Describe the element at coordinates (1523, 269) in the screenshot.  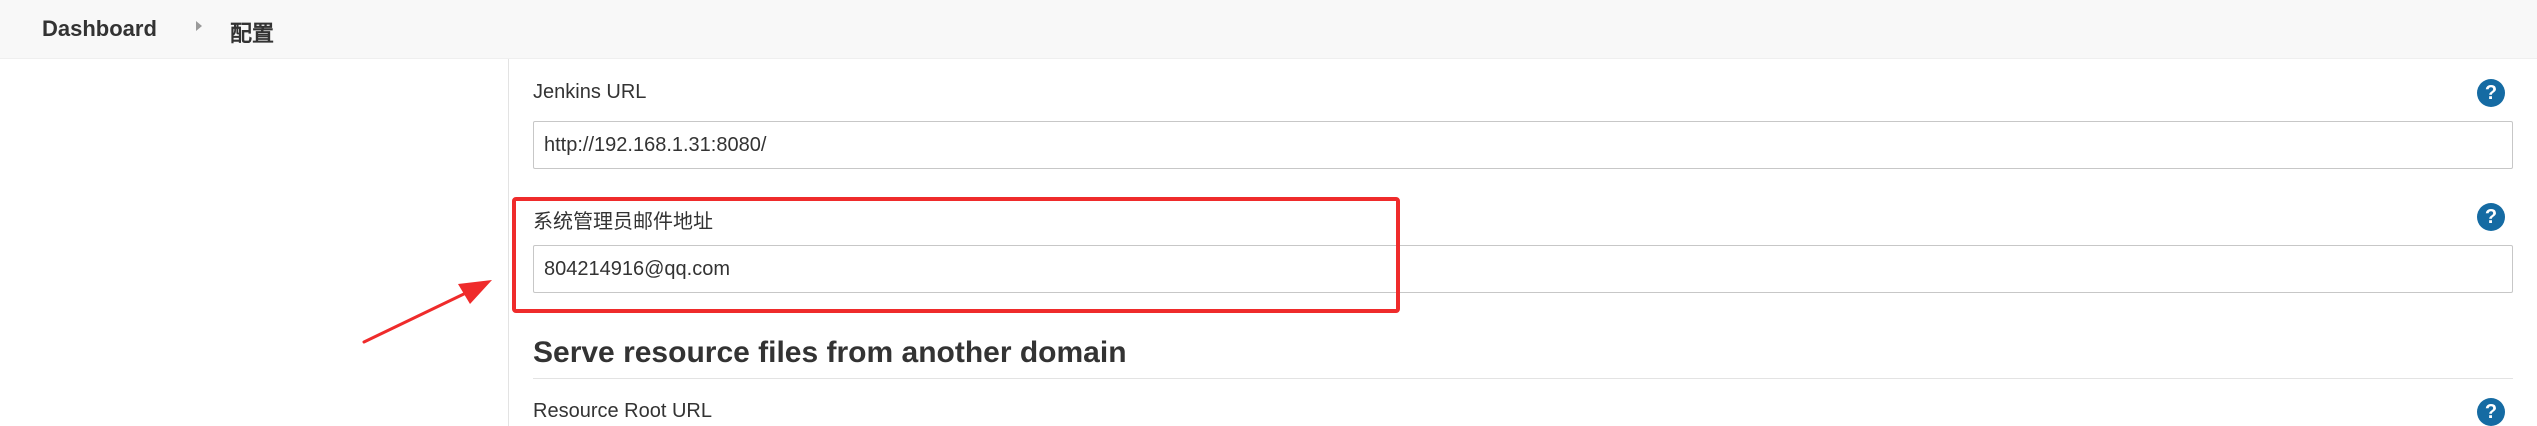
I see `admin-email-input` at that location.